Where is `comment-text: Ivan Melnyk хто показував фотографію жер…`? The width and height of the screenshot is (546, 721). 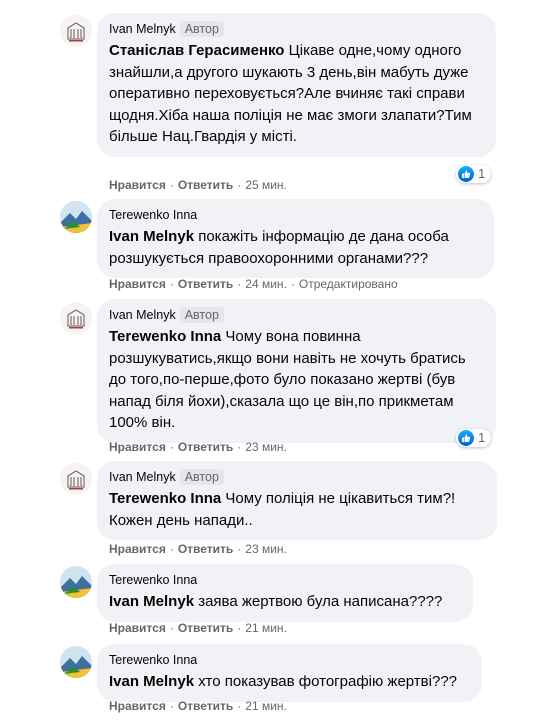
comment-text: Ivan Melnyk хто показував фотографію жер… is located at coordinates (289, 682).